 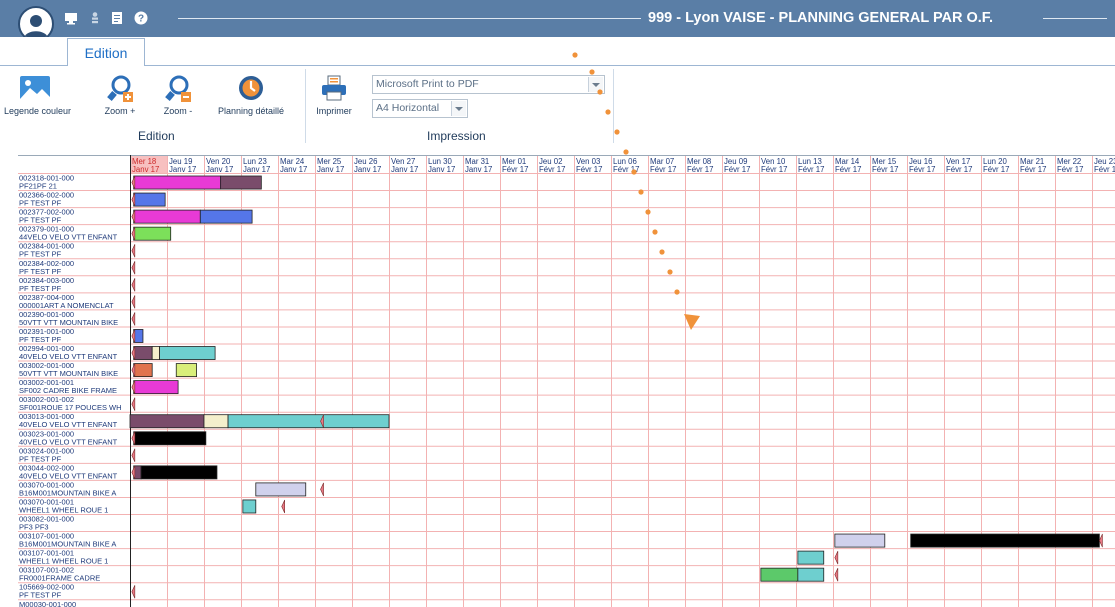 What do you see at coordinates (334, 89) in the screenshot?
I see `printer-icon` at bounding box center [334, 89].